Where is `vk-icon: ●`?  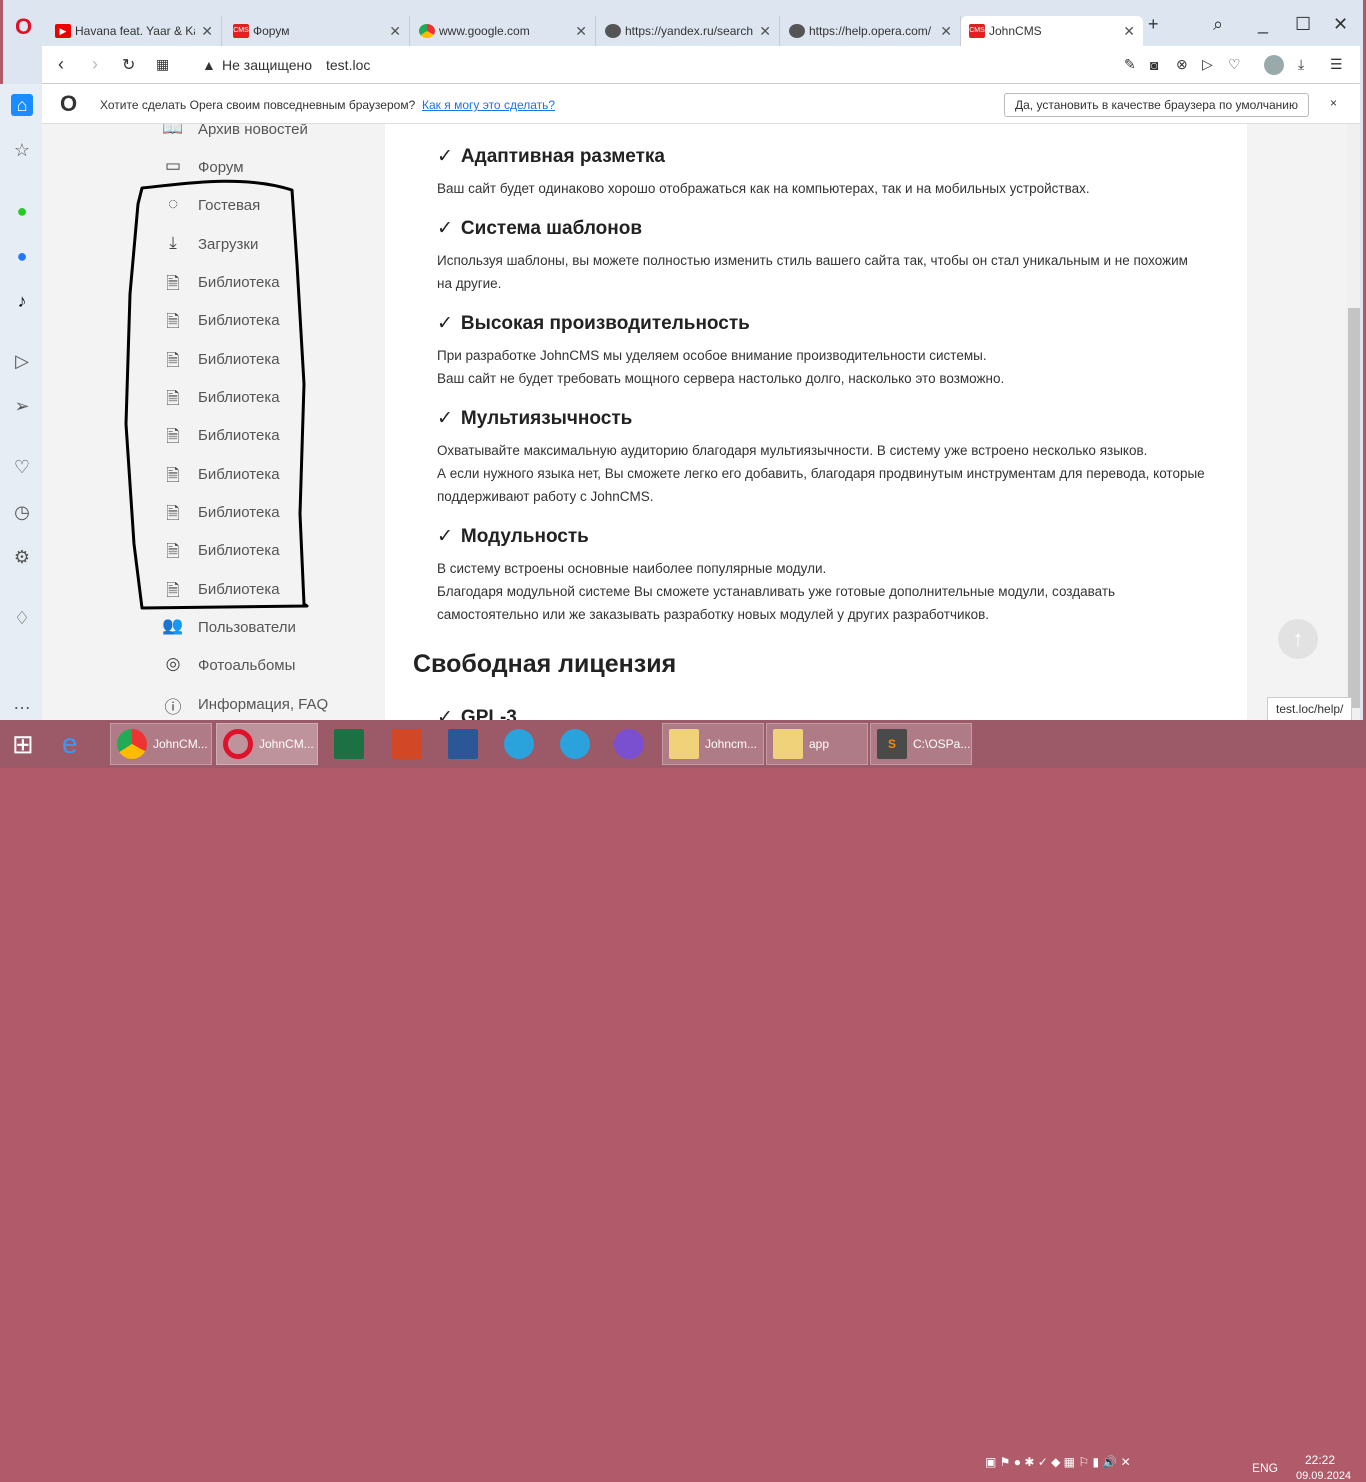
vk-icon: ● is located at coordinates (22, 256).